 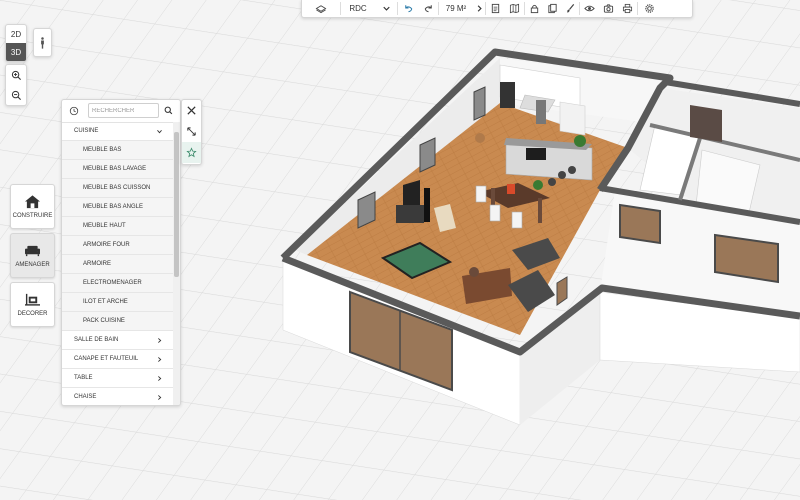 What do you see at coordinates (117, 359) in the screenshot?
I see `category-canape-fauteuil: CANAPE ET FAUTEUIL` at bounding box center [117, 359].